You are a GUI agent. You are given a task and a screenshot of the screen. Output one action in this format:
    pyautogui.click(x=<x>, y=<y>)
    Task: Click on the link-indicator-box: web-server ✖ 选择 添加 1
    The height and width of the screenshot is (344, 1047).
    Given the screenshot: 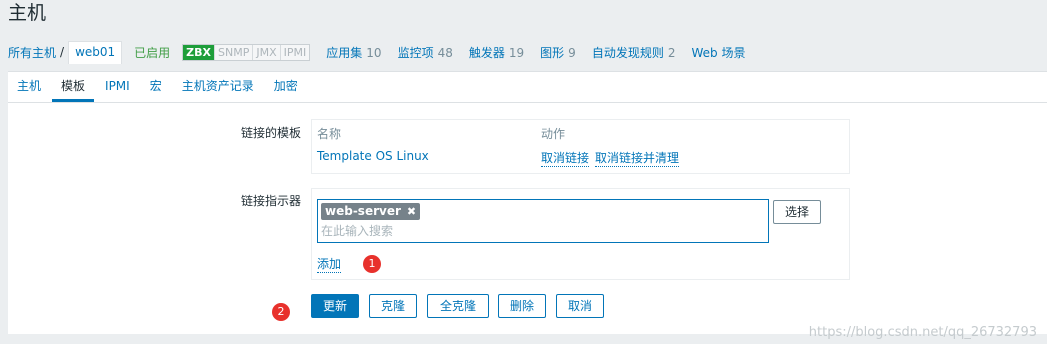 What is the action you would take?
    pyautogui.click(x=580, y=234)
    